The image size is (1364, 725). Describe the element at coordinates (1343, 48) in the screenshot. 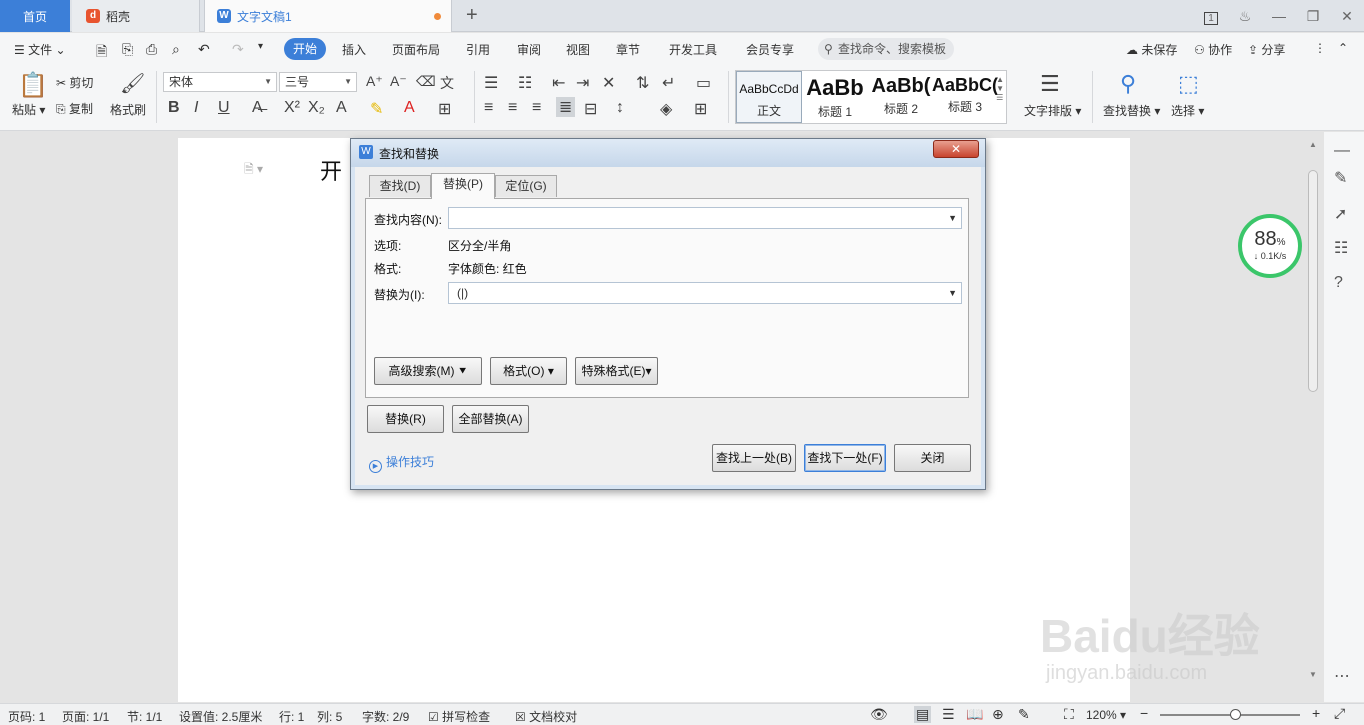

I see `collapse-ribbon-icon: ⌃` at that location.